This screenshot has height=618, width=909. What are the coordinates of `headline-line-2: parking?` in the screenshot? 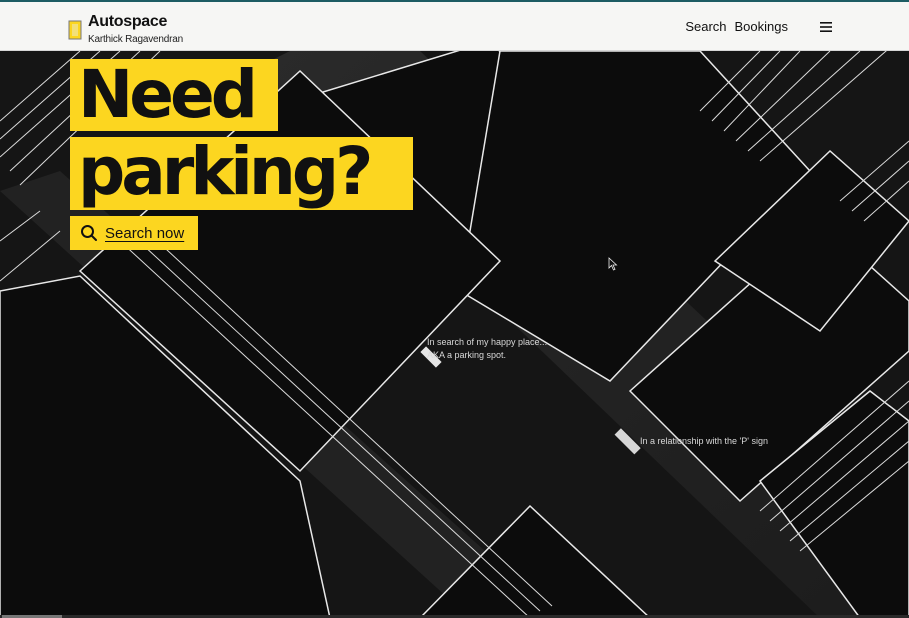 It's located at (241, 173).